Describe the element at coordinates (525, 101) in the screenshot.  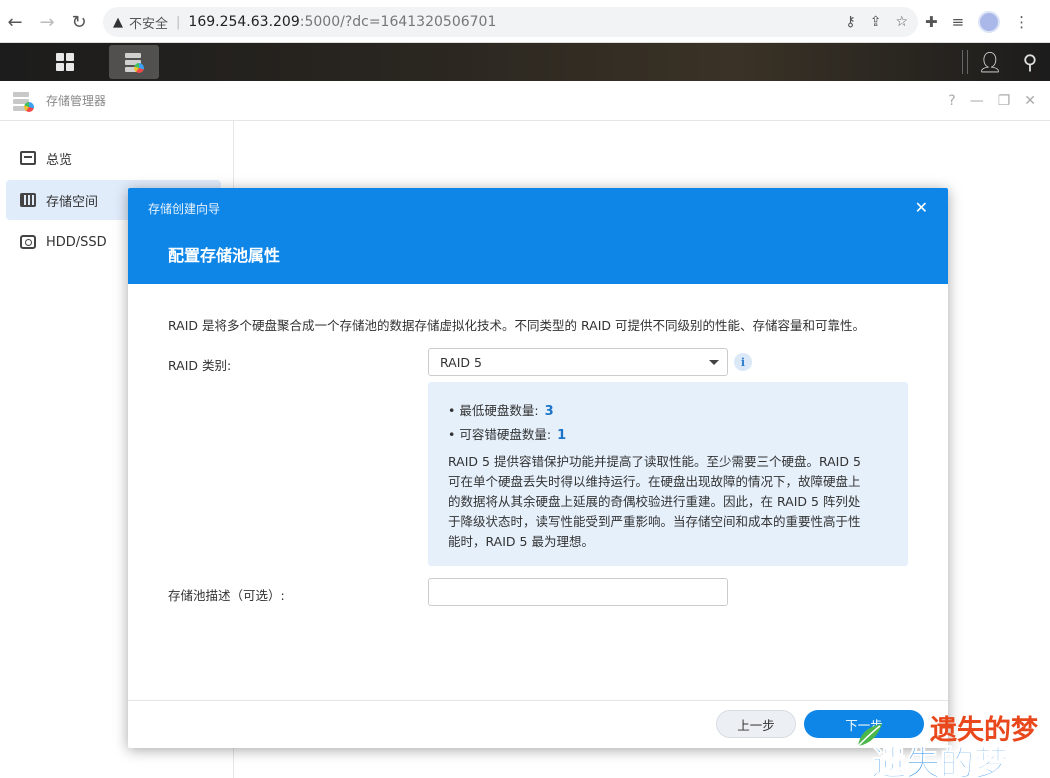
I see `app-window-header: 存储管理器 ? — ❐ ✕` at that location.